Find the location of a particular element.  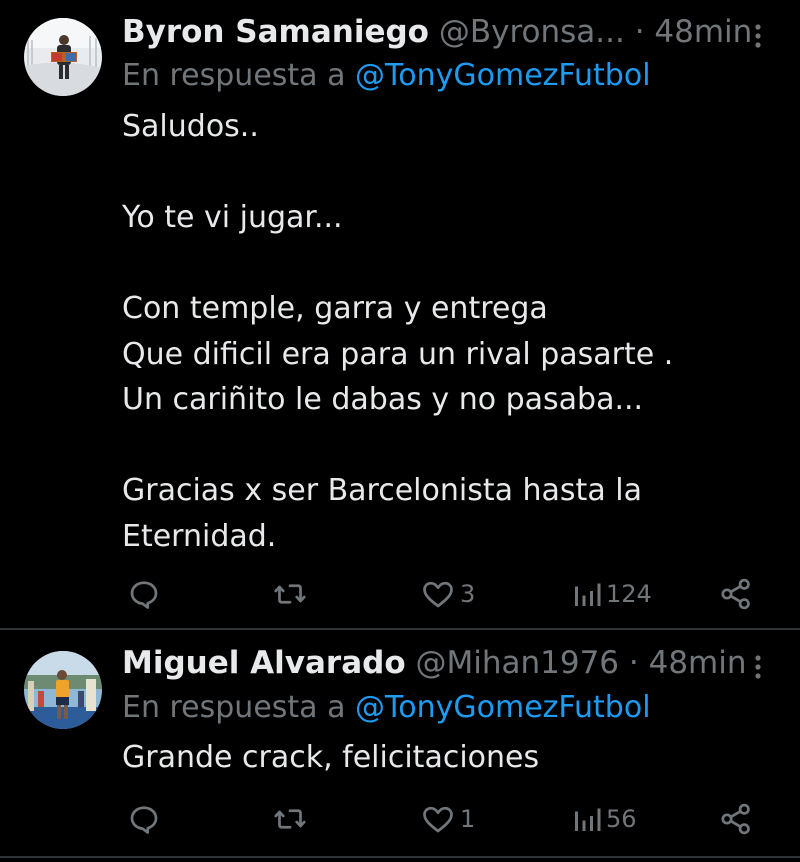

tweet-text-line: Saludos.. is located at coordinates (190, 126).